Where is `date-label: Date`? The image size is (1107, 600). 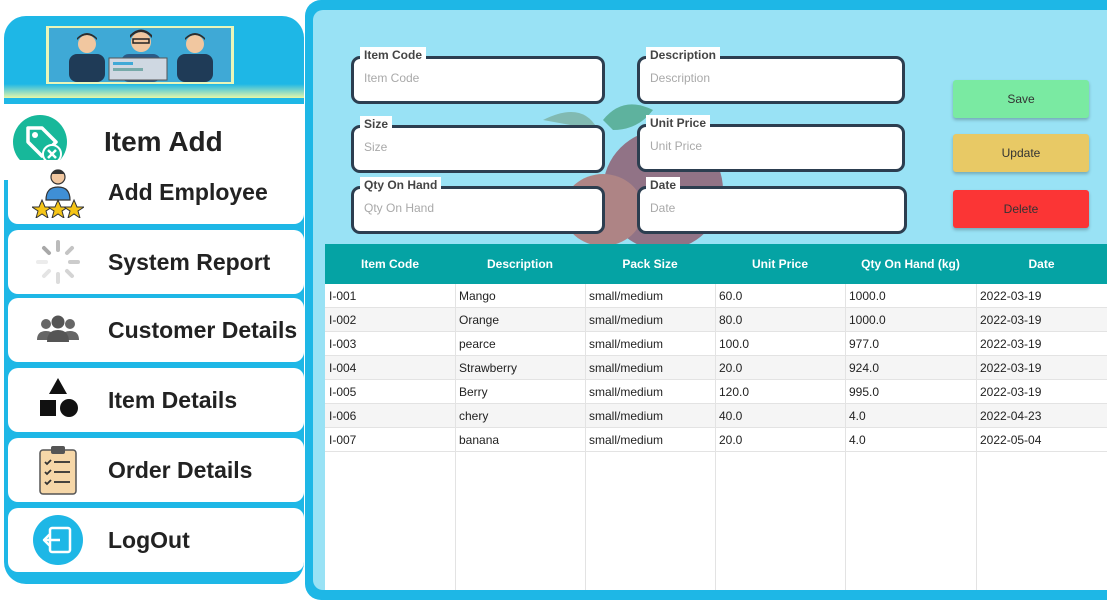
date-label: Date is located at coordinates (663, 185).